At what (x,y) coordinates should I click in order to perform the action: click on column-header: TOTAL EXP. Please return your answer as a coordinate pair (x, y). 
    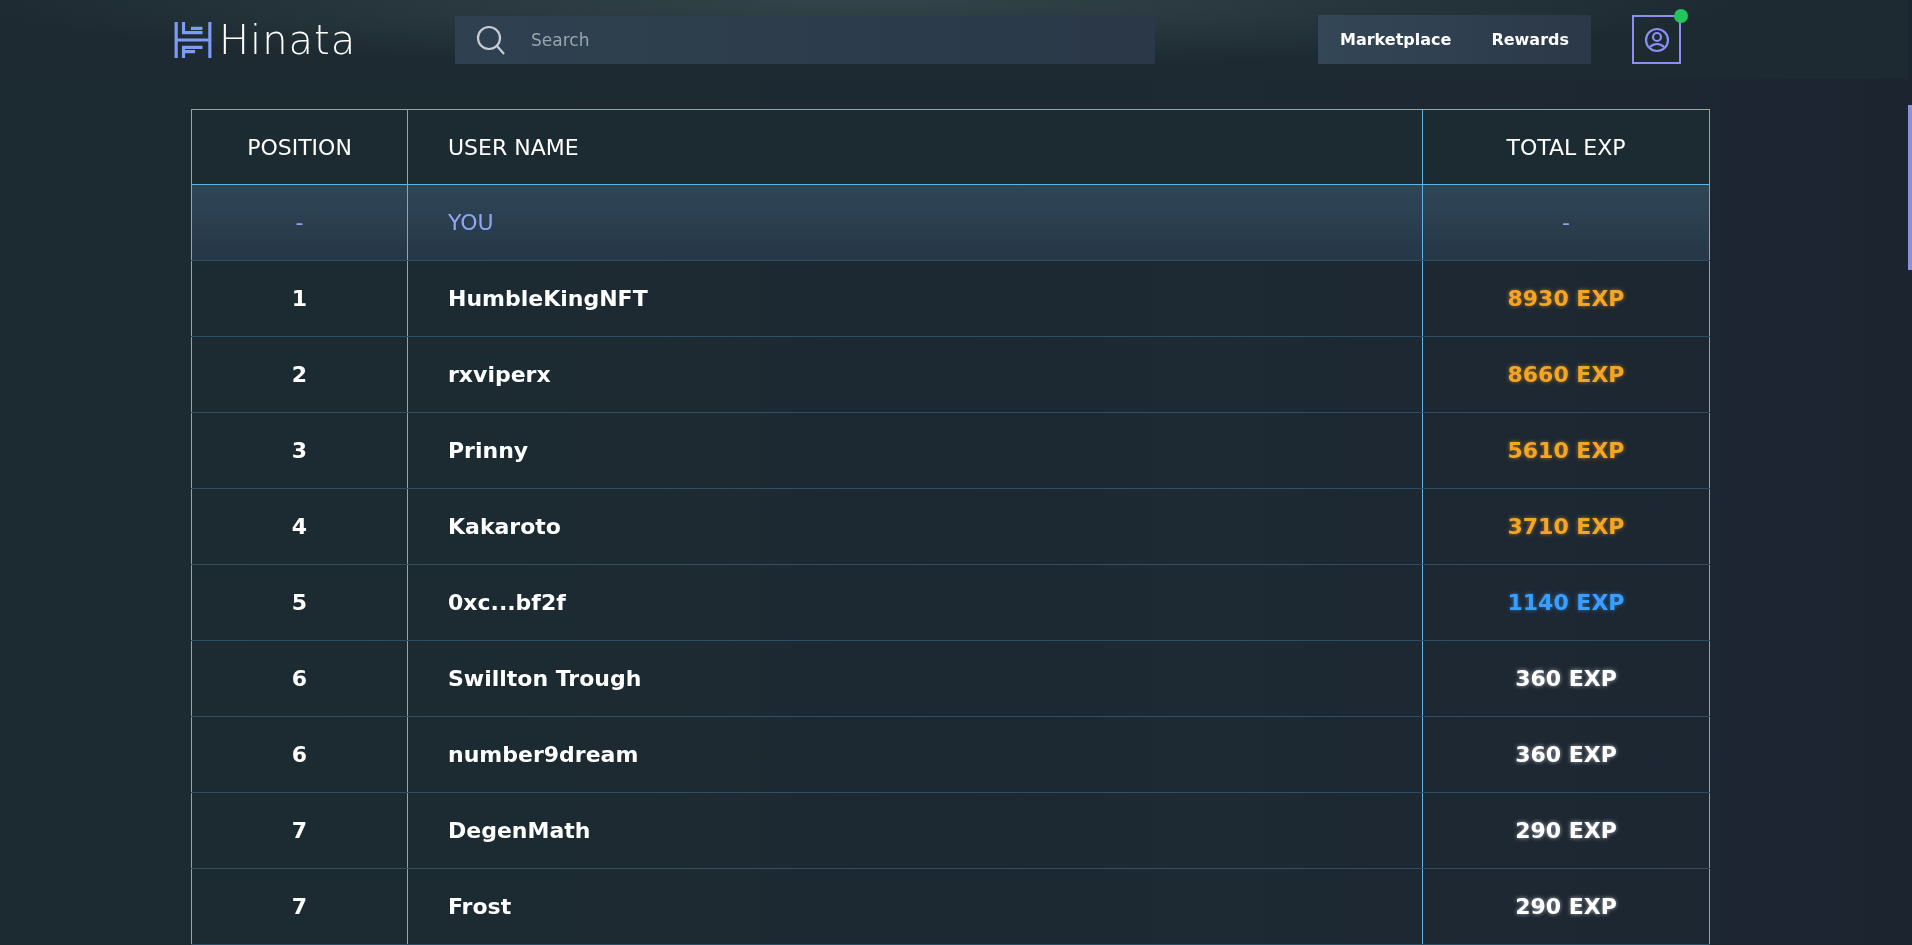
    Looking at the image, I should click on (1566, 147).